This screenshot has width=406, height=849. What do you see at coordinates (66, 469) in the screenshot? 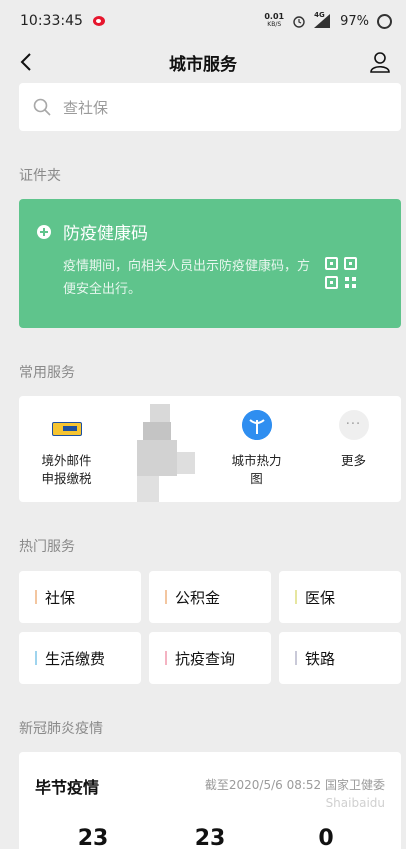
I see `service-label: 境外邮件 申报缴税` at bounding box center [66, 469].